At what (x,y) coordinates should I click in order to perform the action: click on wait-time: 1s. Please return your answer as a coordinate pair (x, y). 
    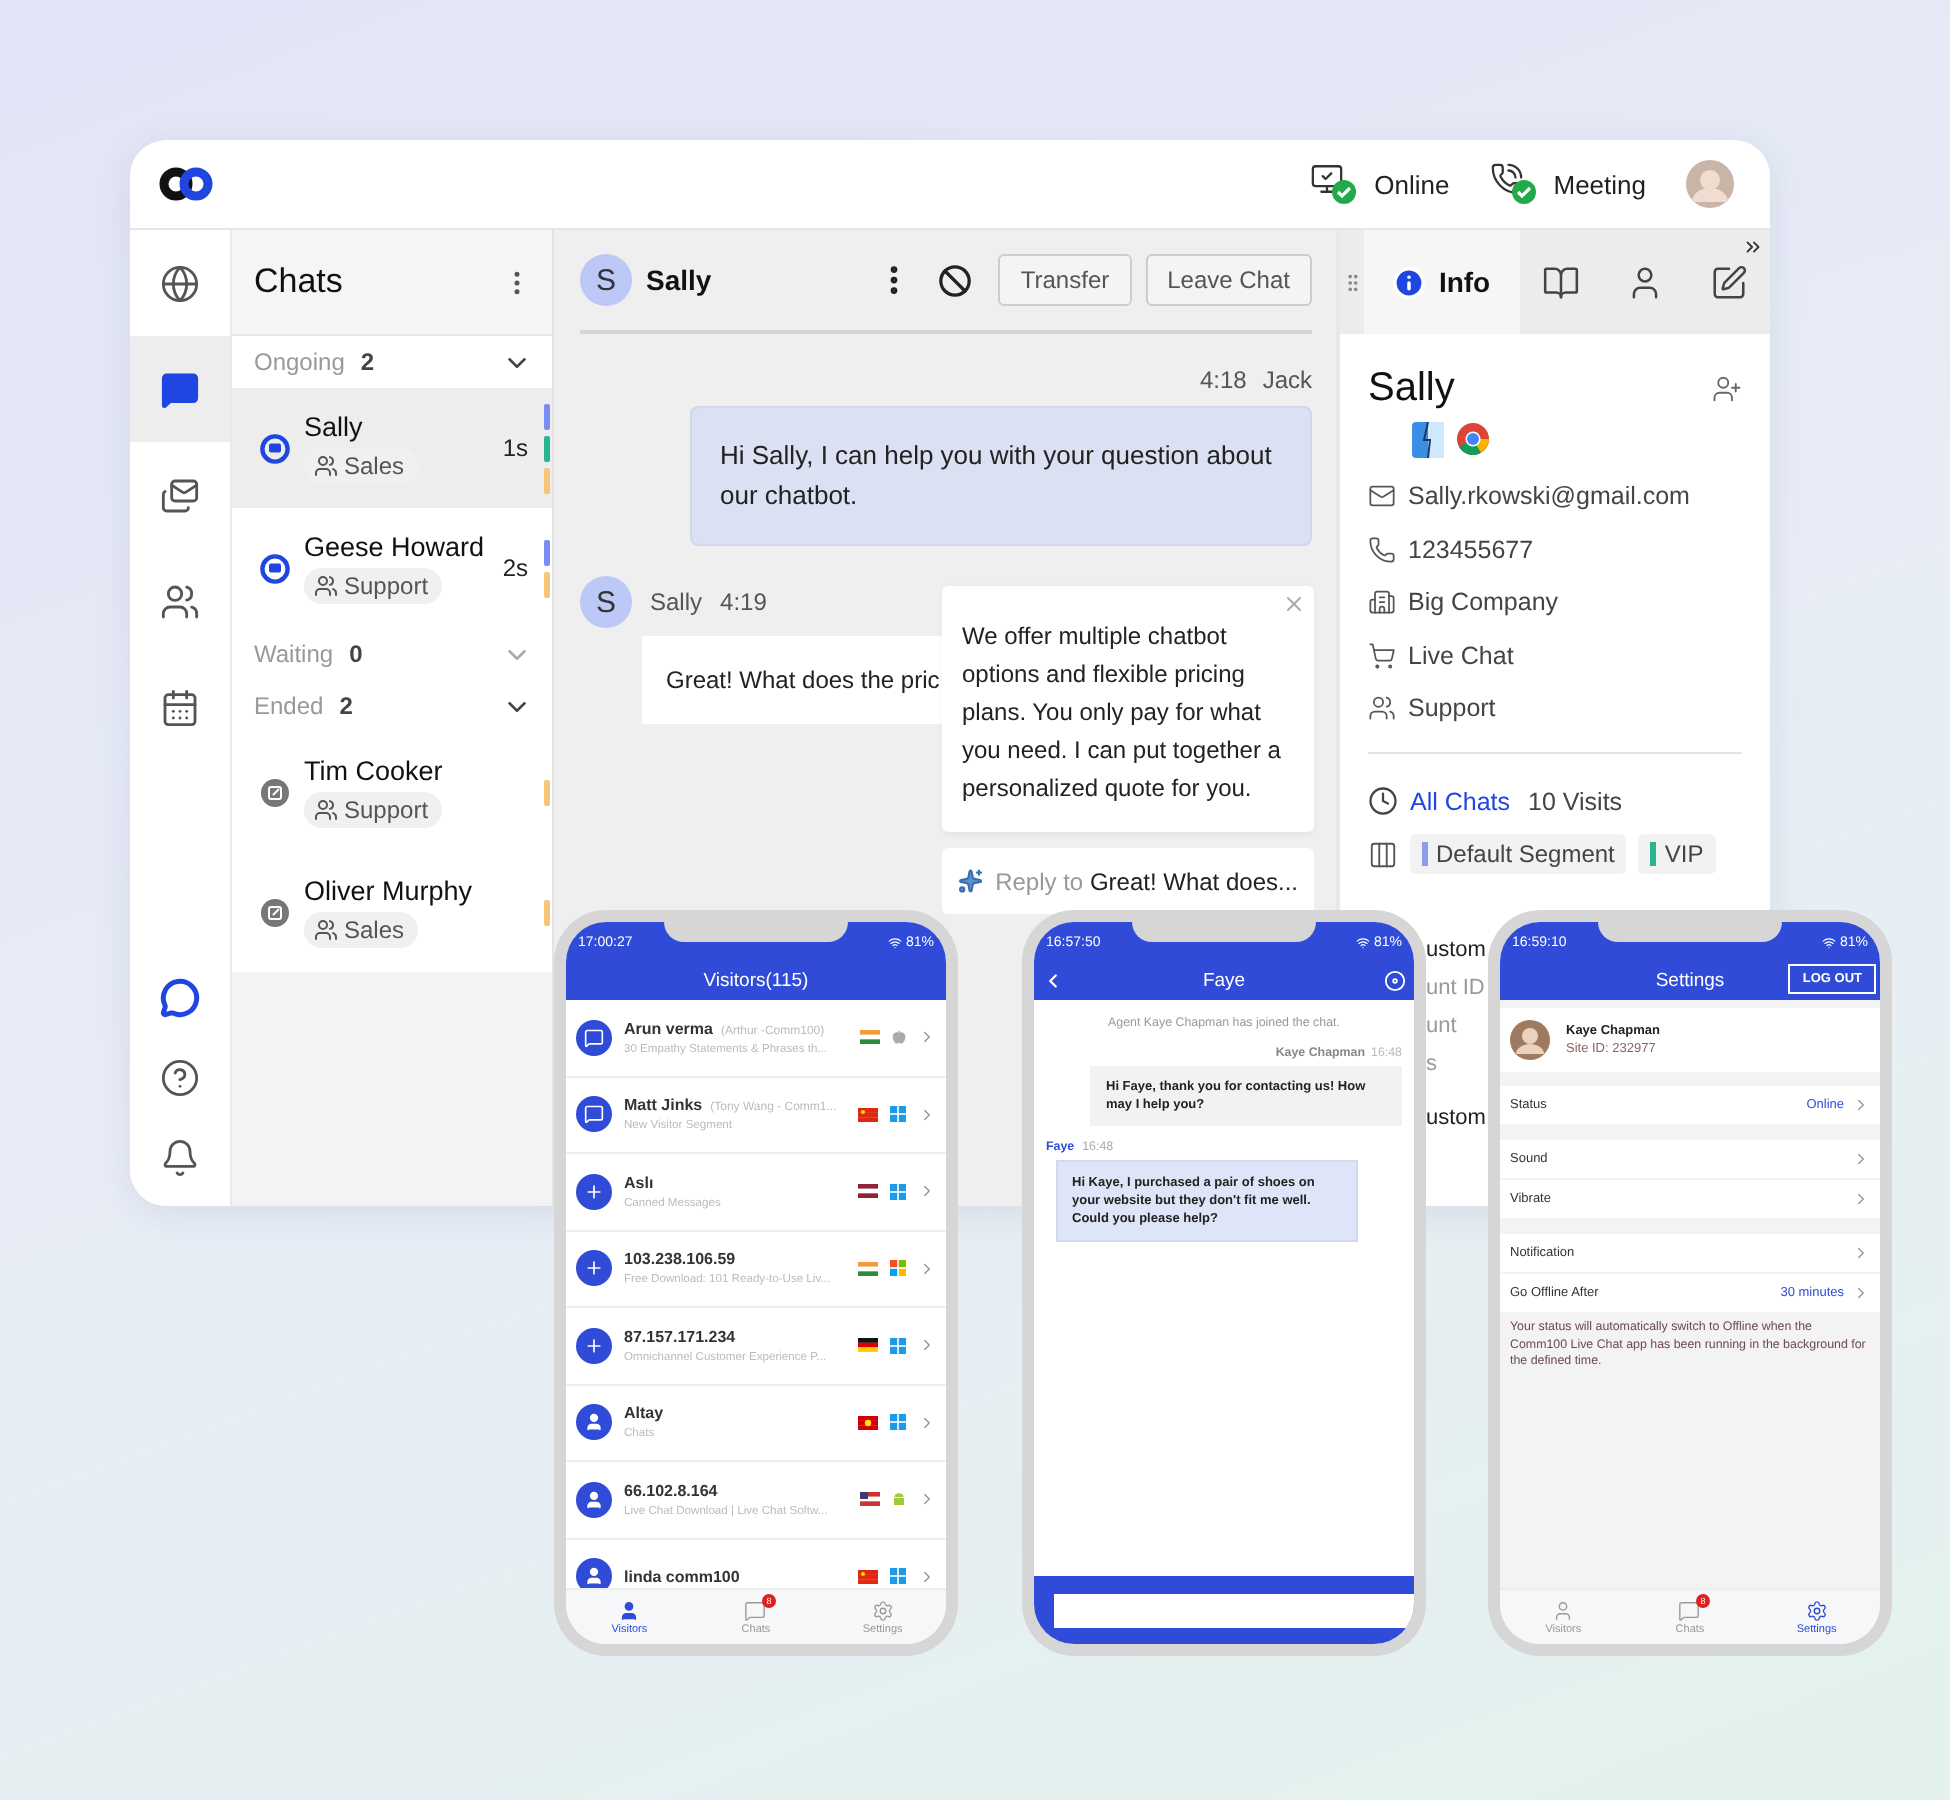
    Looking at the image, I should click on (515, 448).